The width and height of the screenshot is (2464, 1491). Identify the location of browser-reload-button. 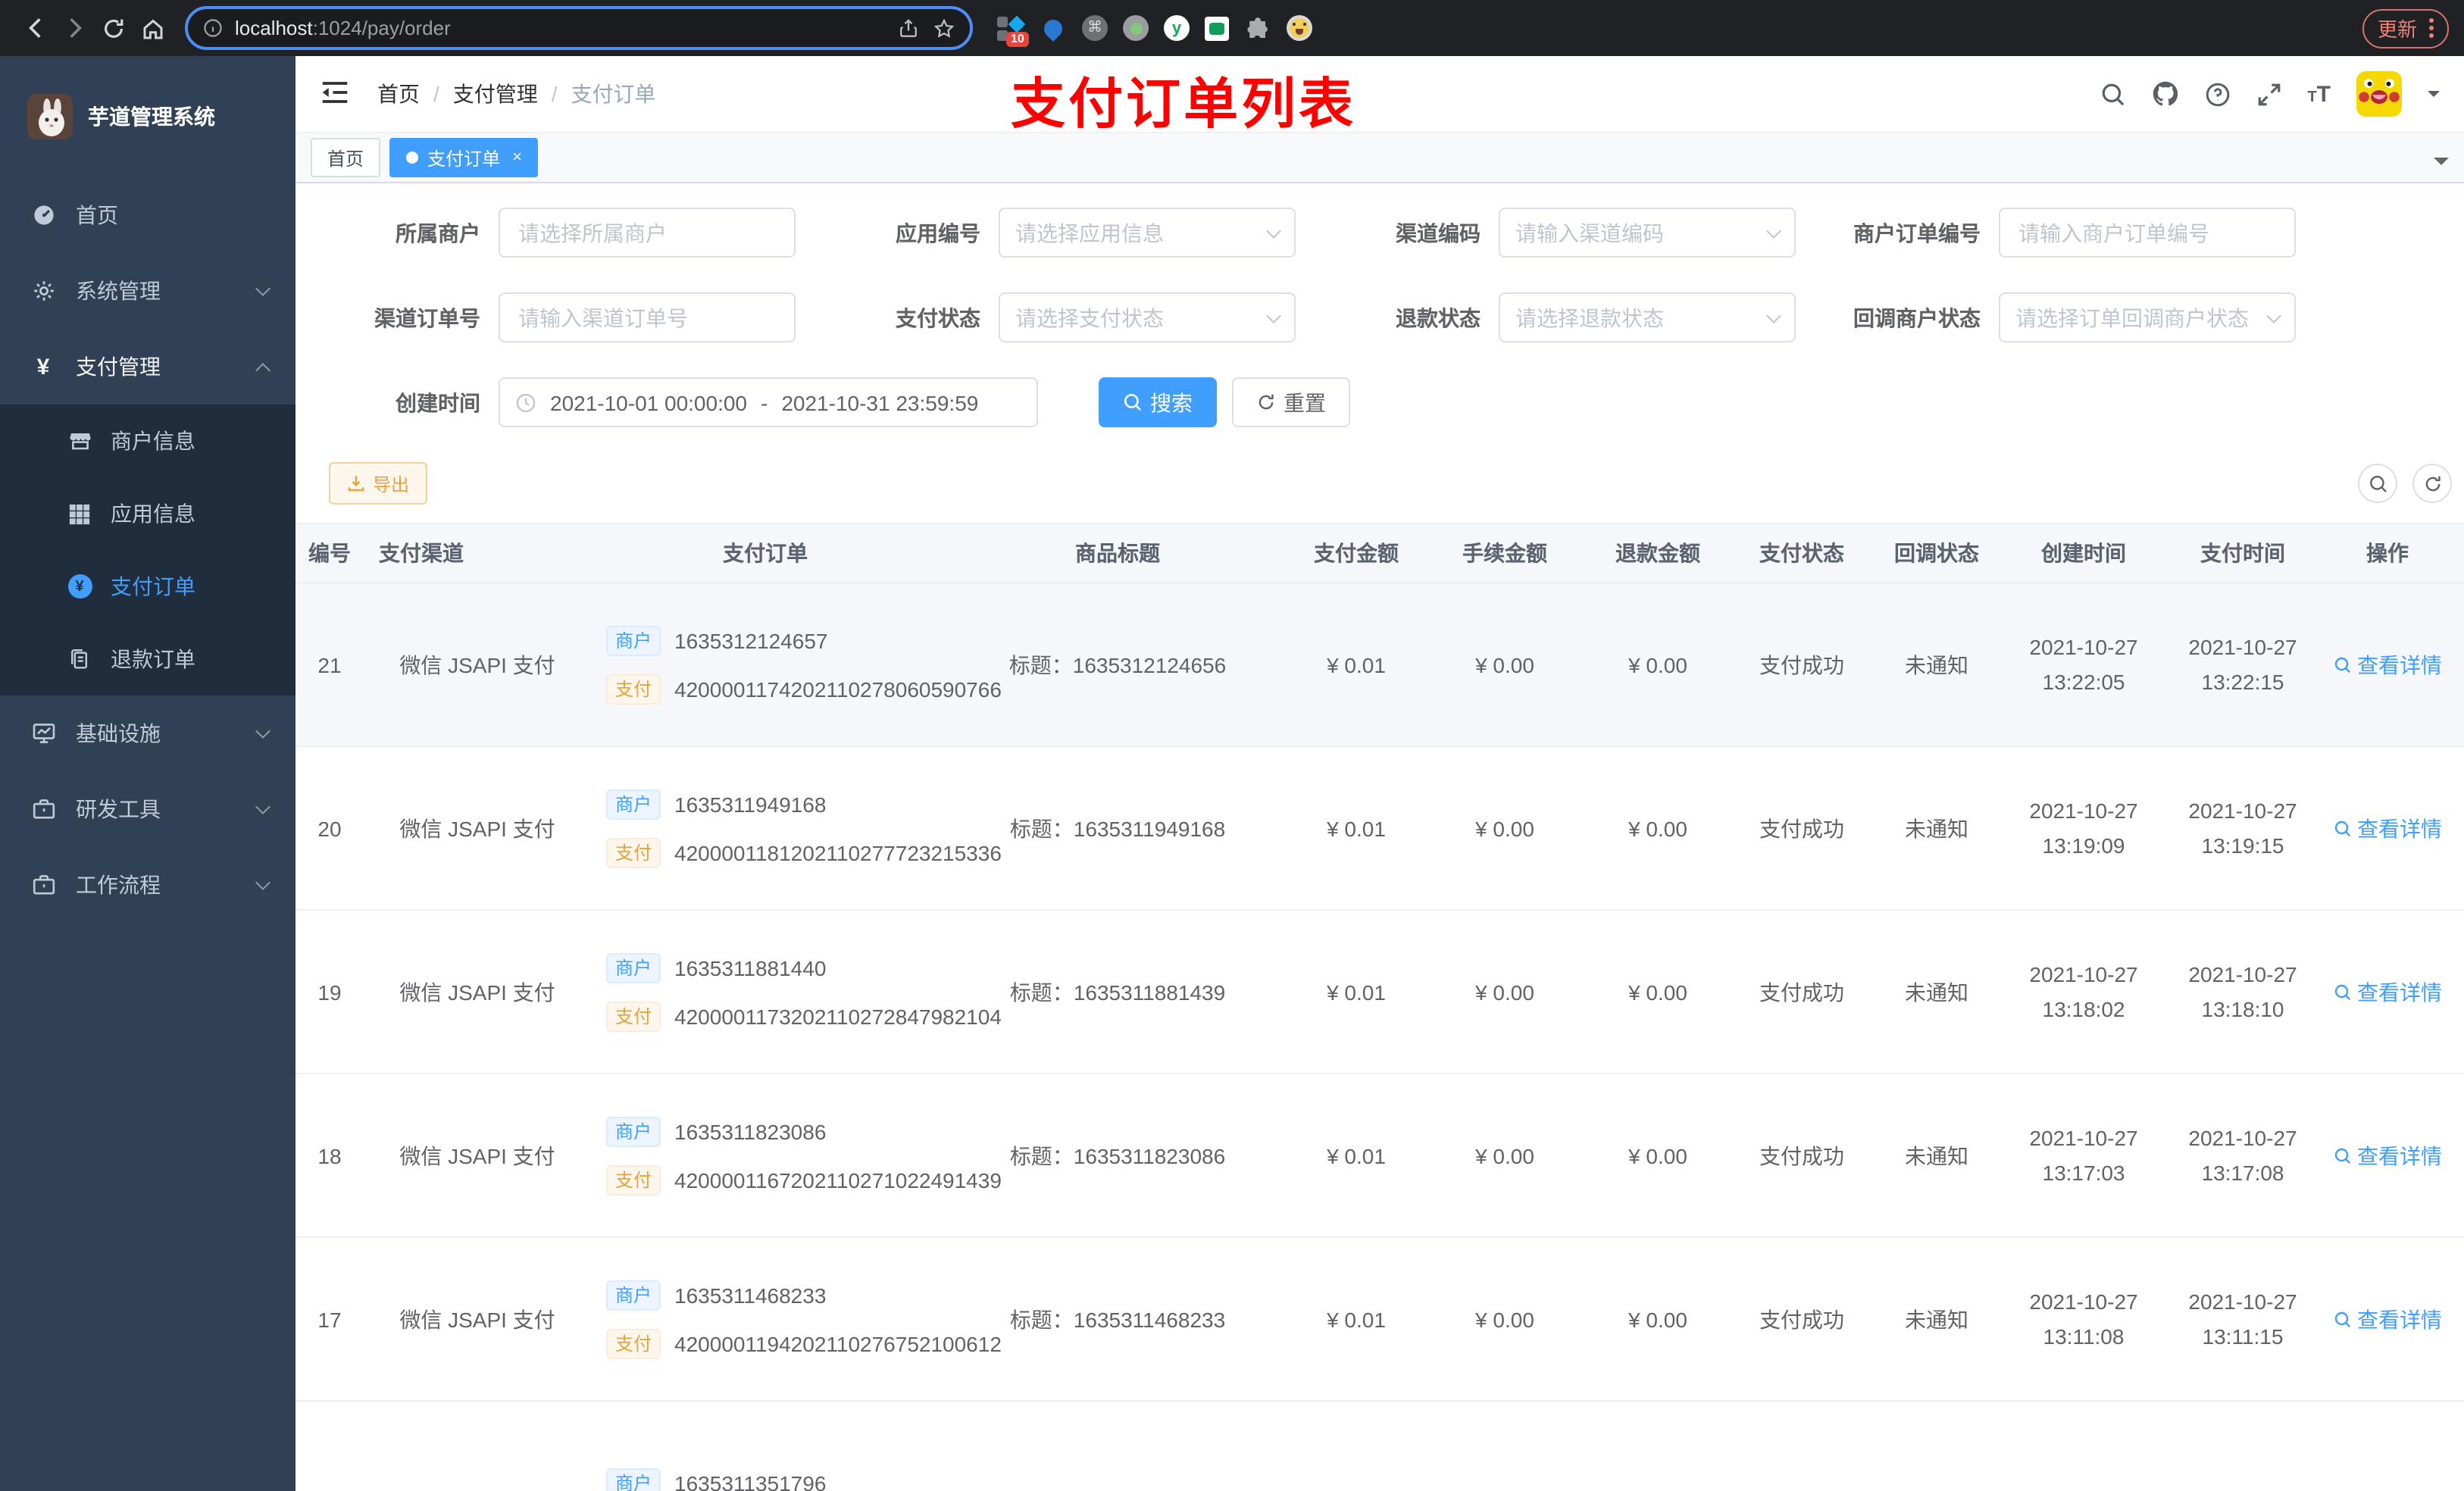
(113, 28).